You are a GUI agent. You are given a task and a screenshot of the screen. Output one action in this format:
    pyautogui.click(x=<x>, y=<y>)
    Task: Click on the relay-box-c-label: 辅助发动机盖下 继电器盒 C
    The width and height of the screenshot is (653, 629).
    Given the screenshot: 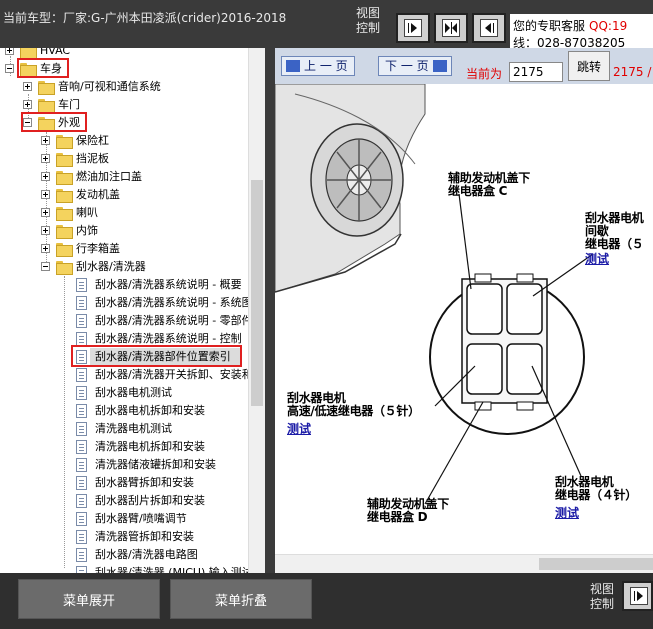 What is the action you would take?
    pyautogui.click(x=489, y=184)
    